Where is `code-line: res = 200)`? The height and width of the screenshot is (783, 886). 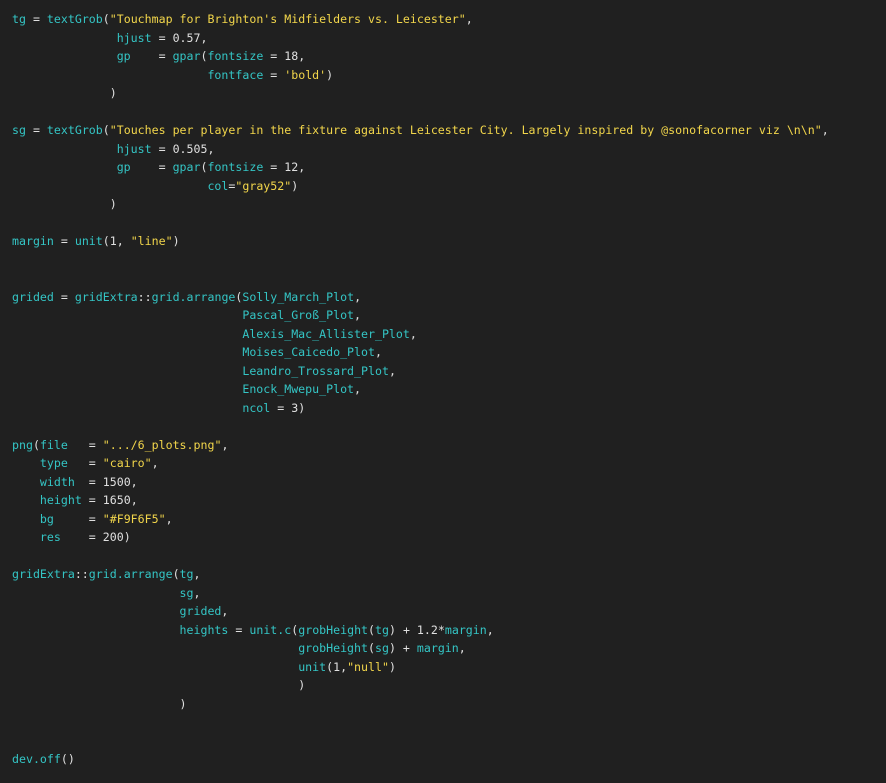
code-line: res = 200) is located at coordinates (449, 537).